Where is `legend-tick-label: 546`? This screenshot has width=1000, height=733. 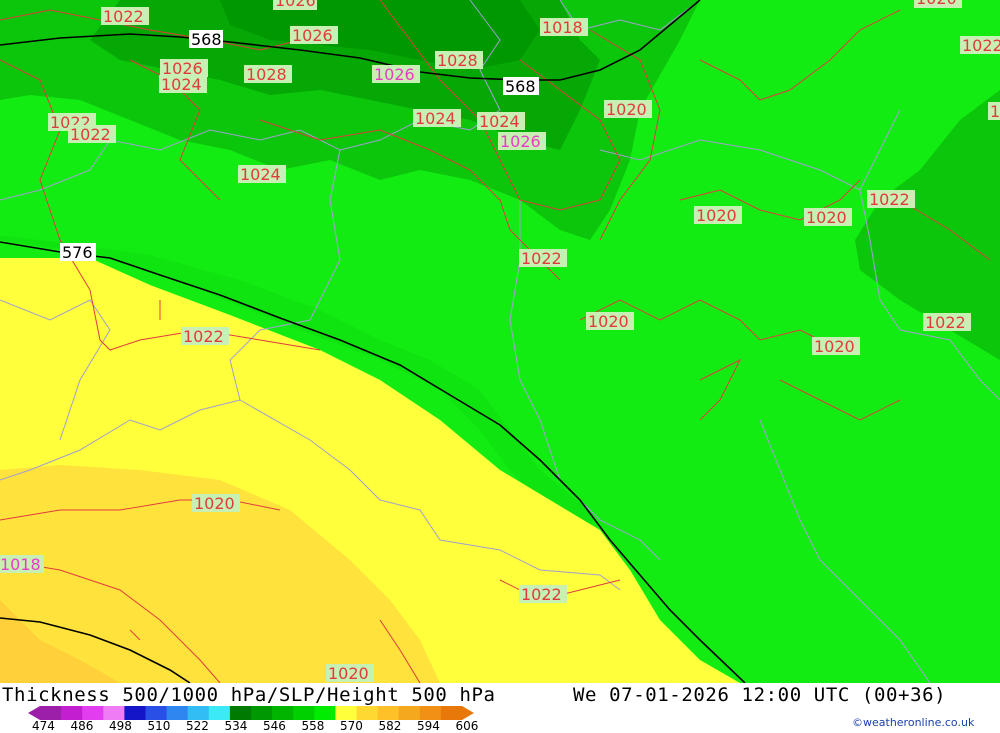 legend-tick-label: 546 is located at coordinates (274, 726).